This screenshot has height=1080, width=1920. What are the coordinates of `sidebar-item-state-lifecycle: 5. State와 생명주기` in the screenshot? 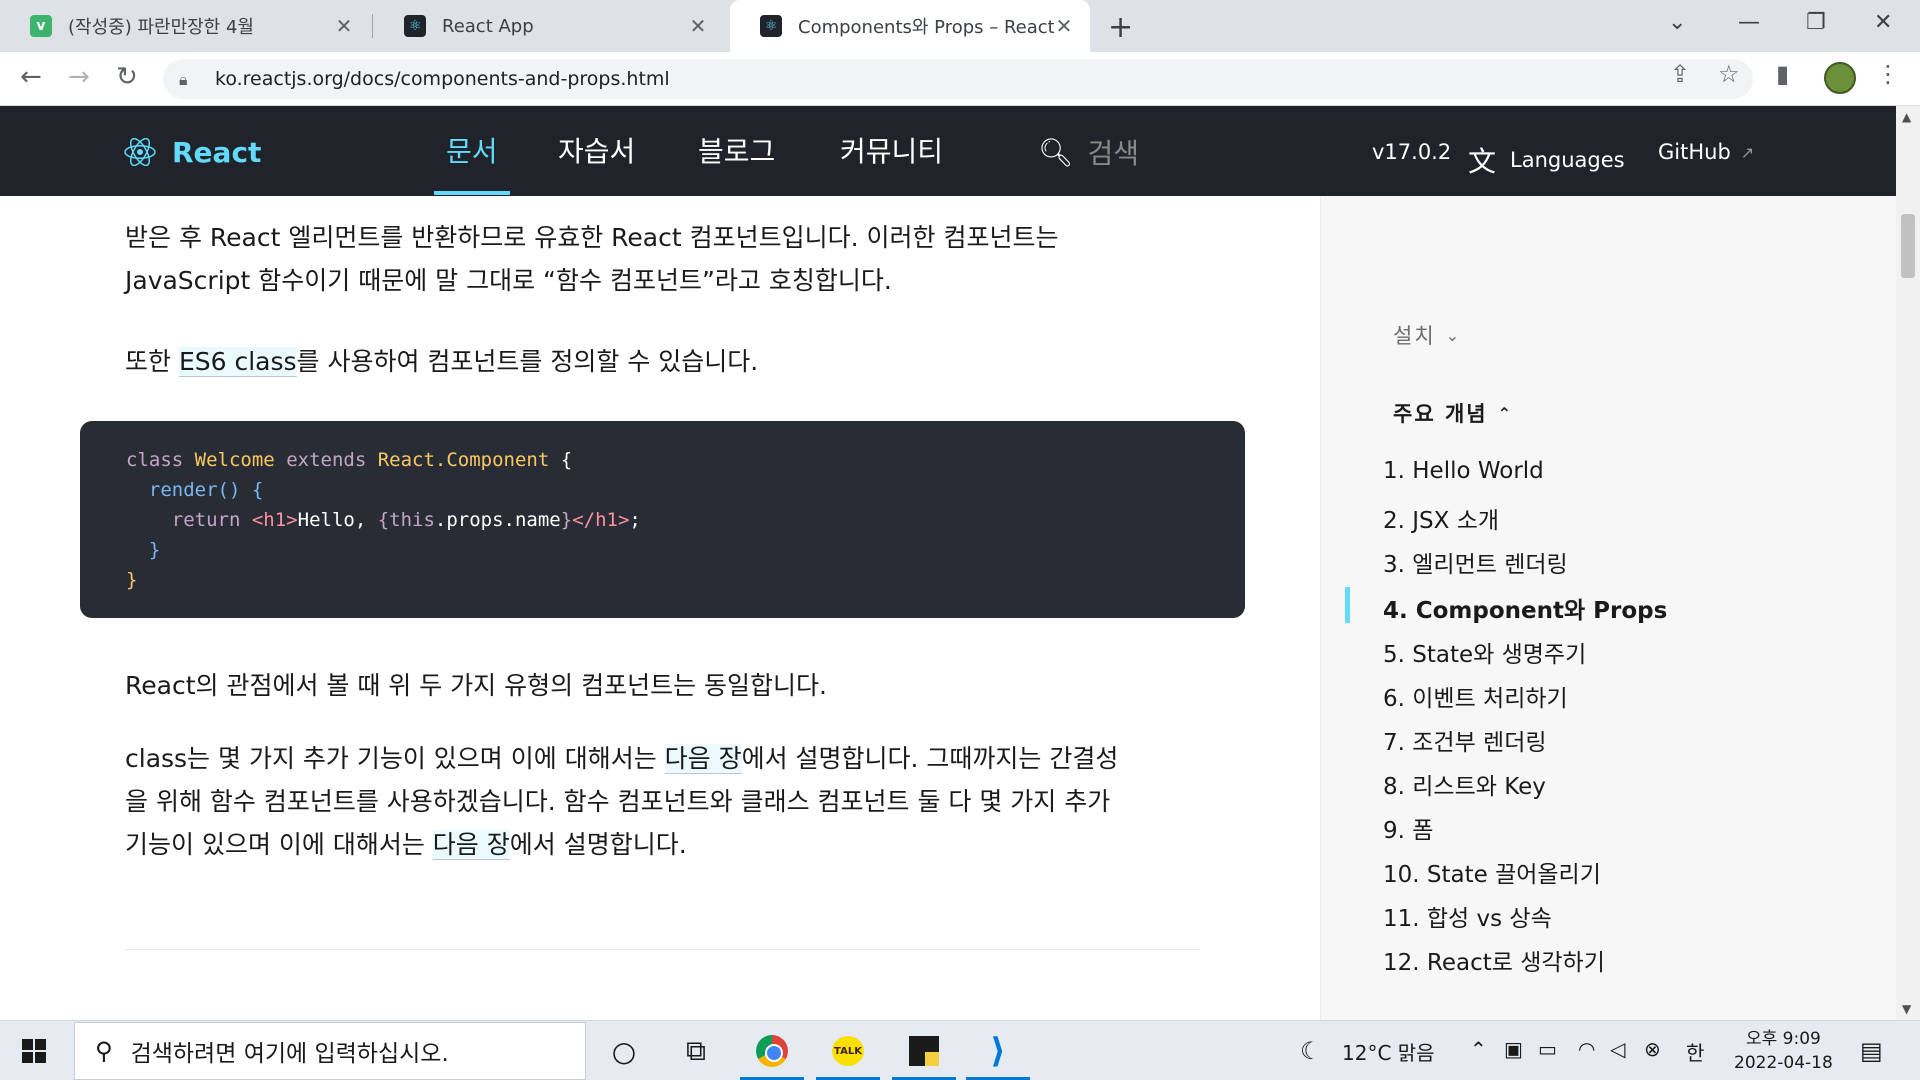 It's located at (1484, 652).